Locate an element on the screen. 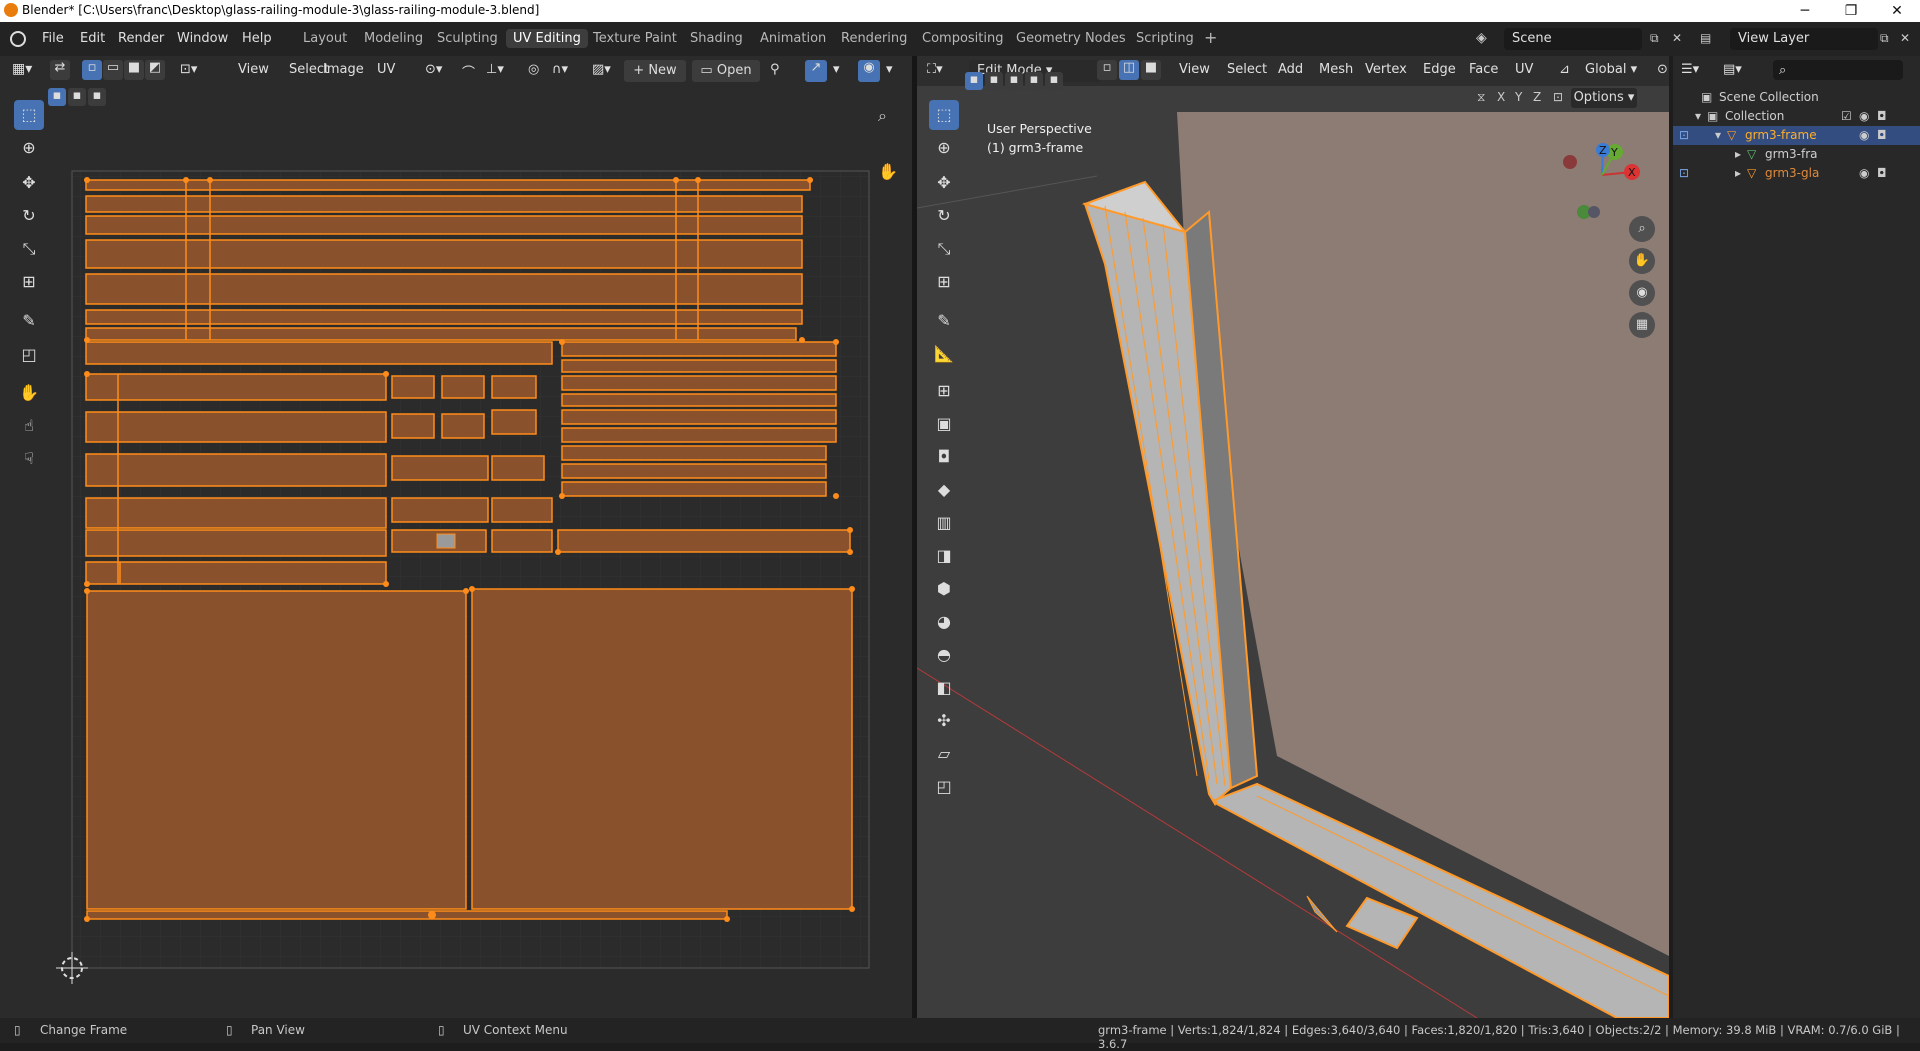  viewport-editor-type-icon: ⛶▾ is located at coordinates (935, 69).